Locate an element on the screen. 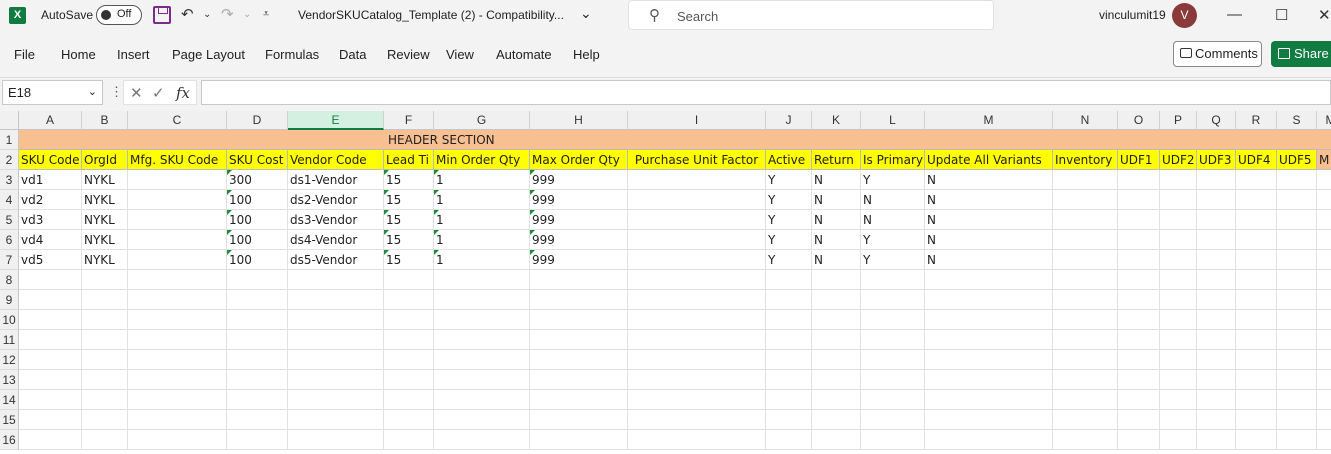 This screenshot has height=454, width=1331. row-header: 3 is located at coordinates (9, 180).